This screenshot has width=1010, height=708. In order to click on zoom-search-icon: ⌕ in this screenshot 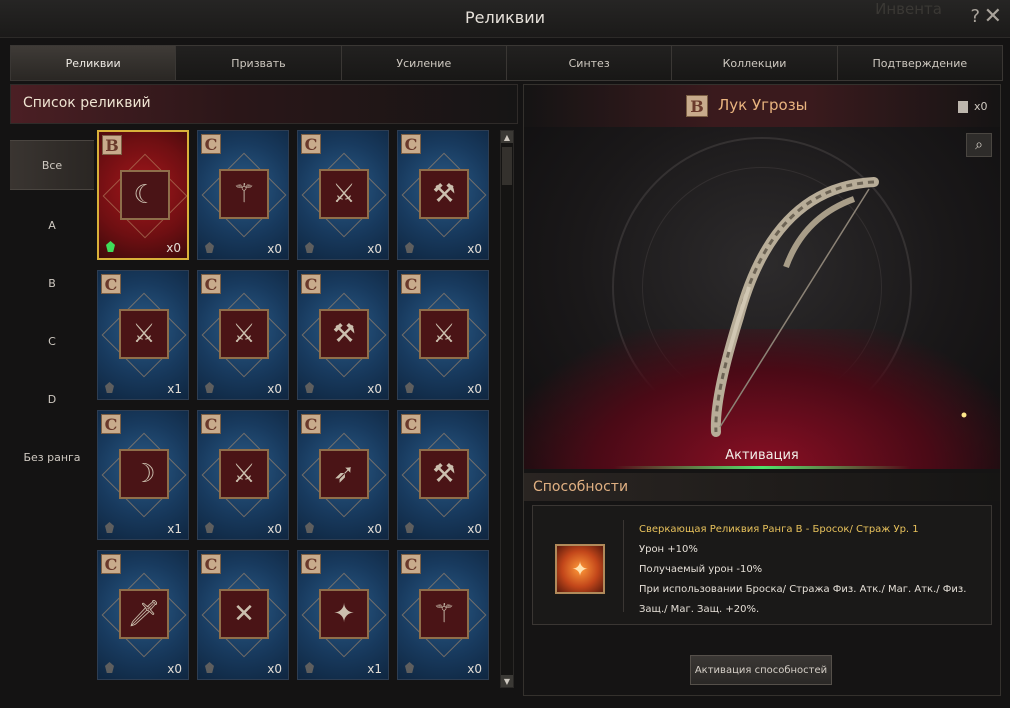, I will do `click(979, 145)`.